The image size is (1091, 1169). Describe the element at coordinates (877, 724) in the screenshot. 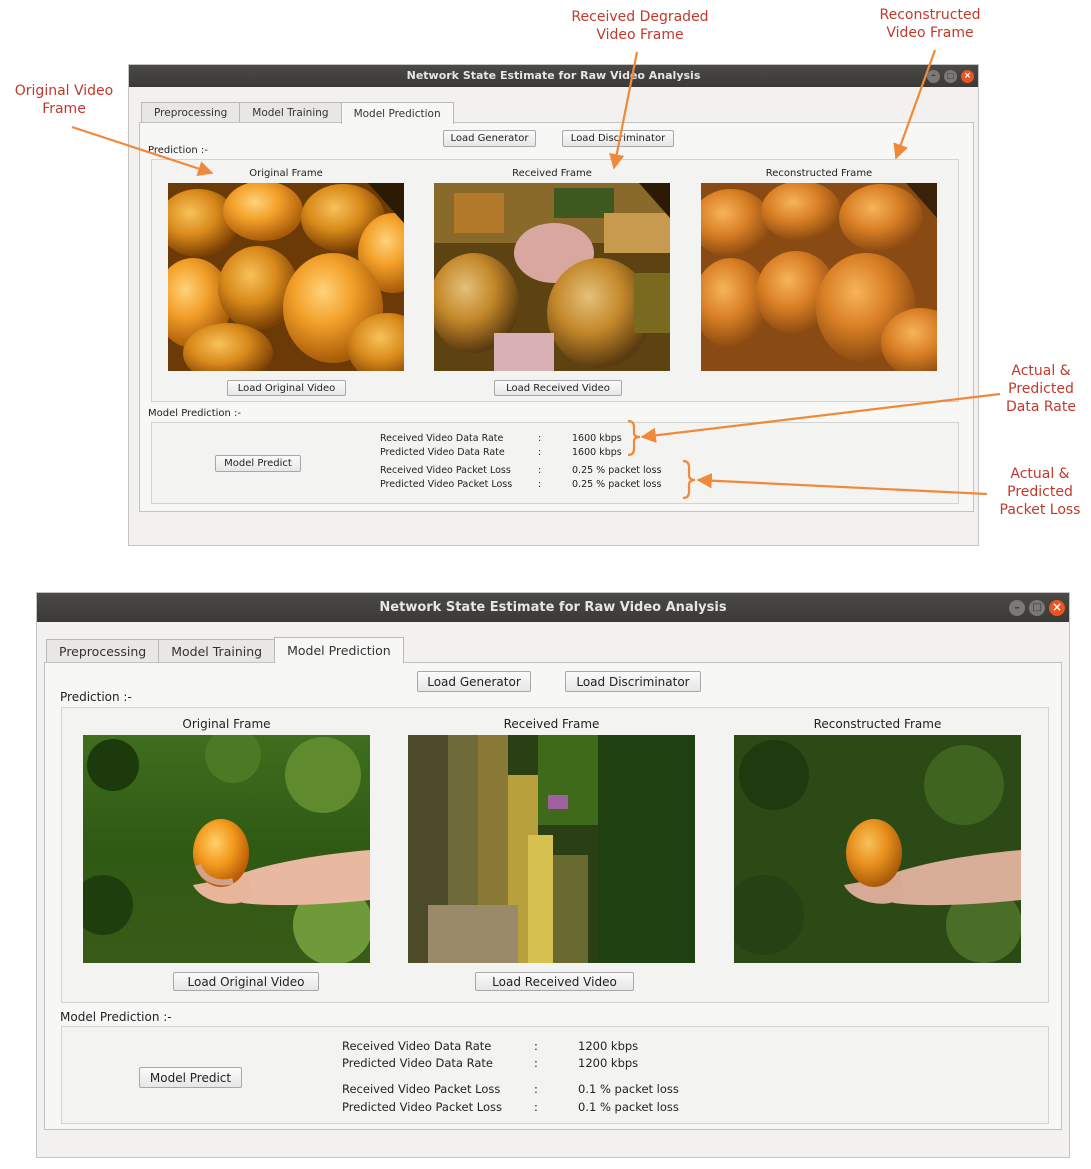

I see `reconstructed-frame-caption: Reconstructed Frame` at that location.